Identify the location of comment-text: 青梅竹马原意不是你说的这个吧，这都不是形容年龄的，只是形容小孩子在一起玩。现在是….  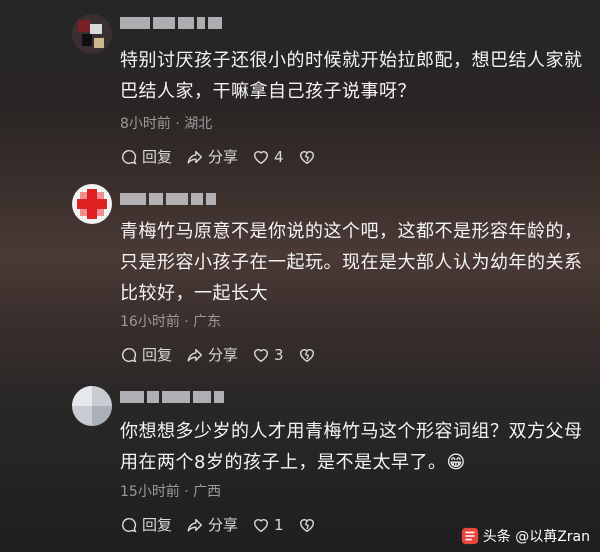
(351, 262).